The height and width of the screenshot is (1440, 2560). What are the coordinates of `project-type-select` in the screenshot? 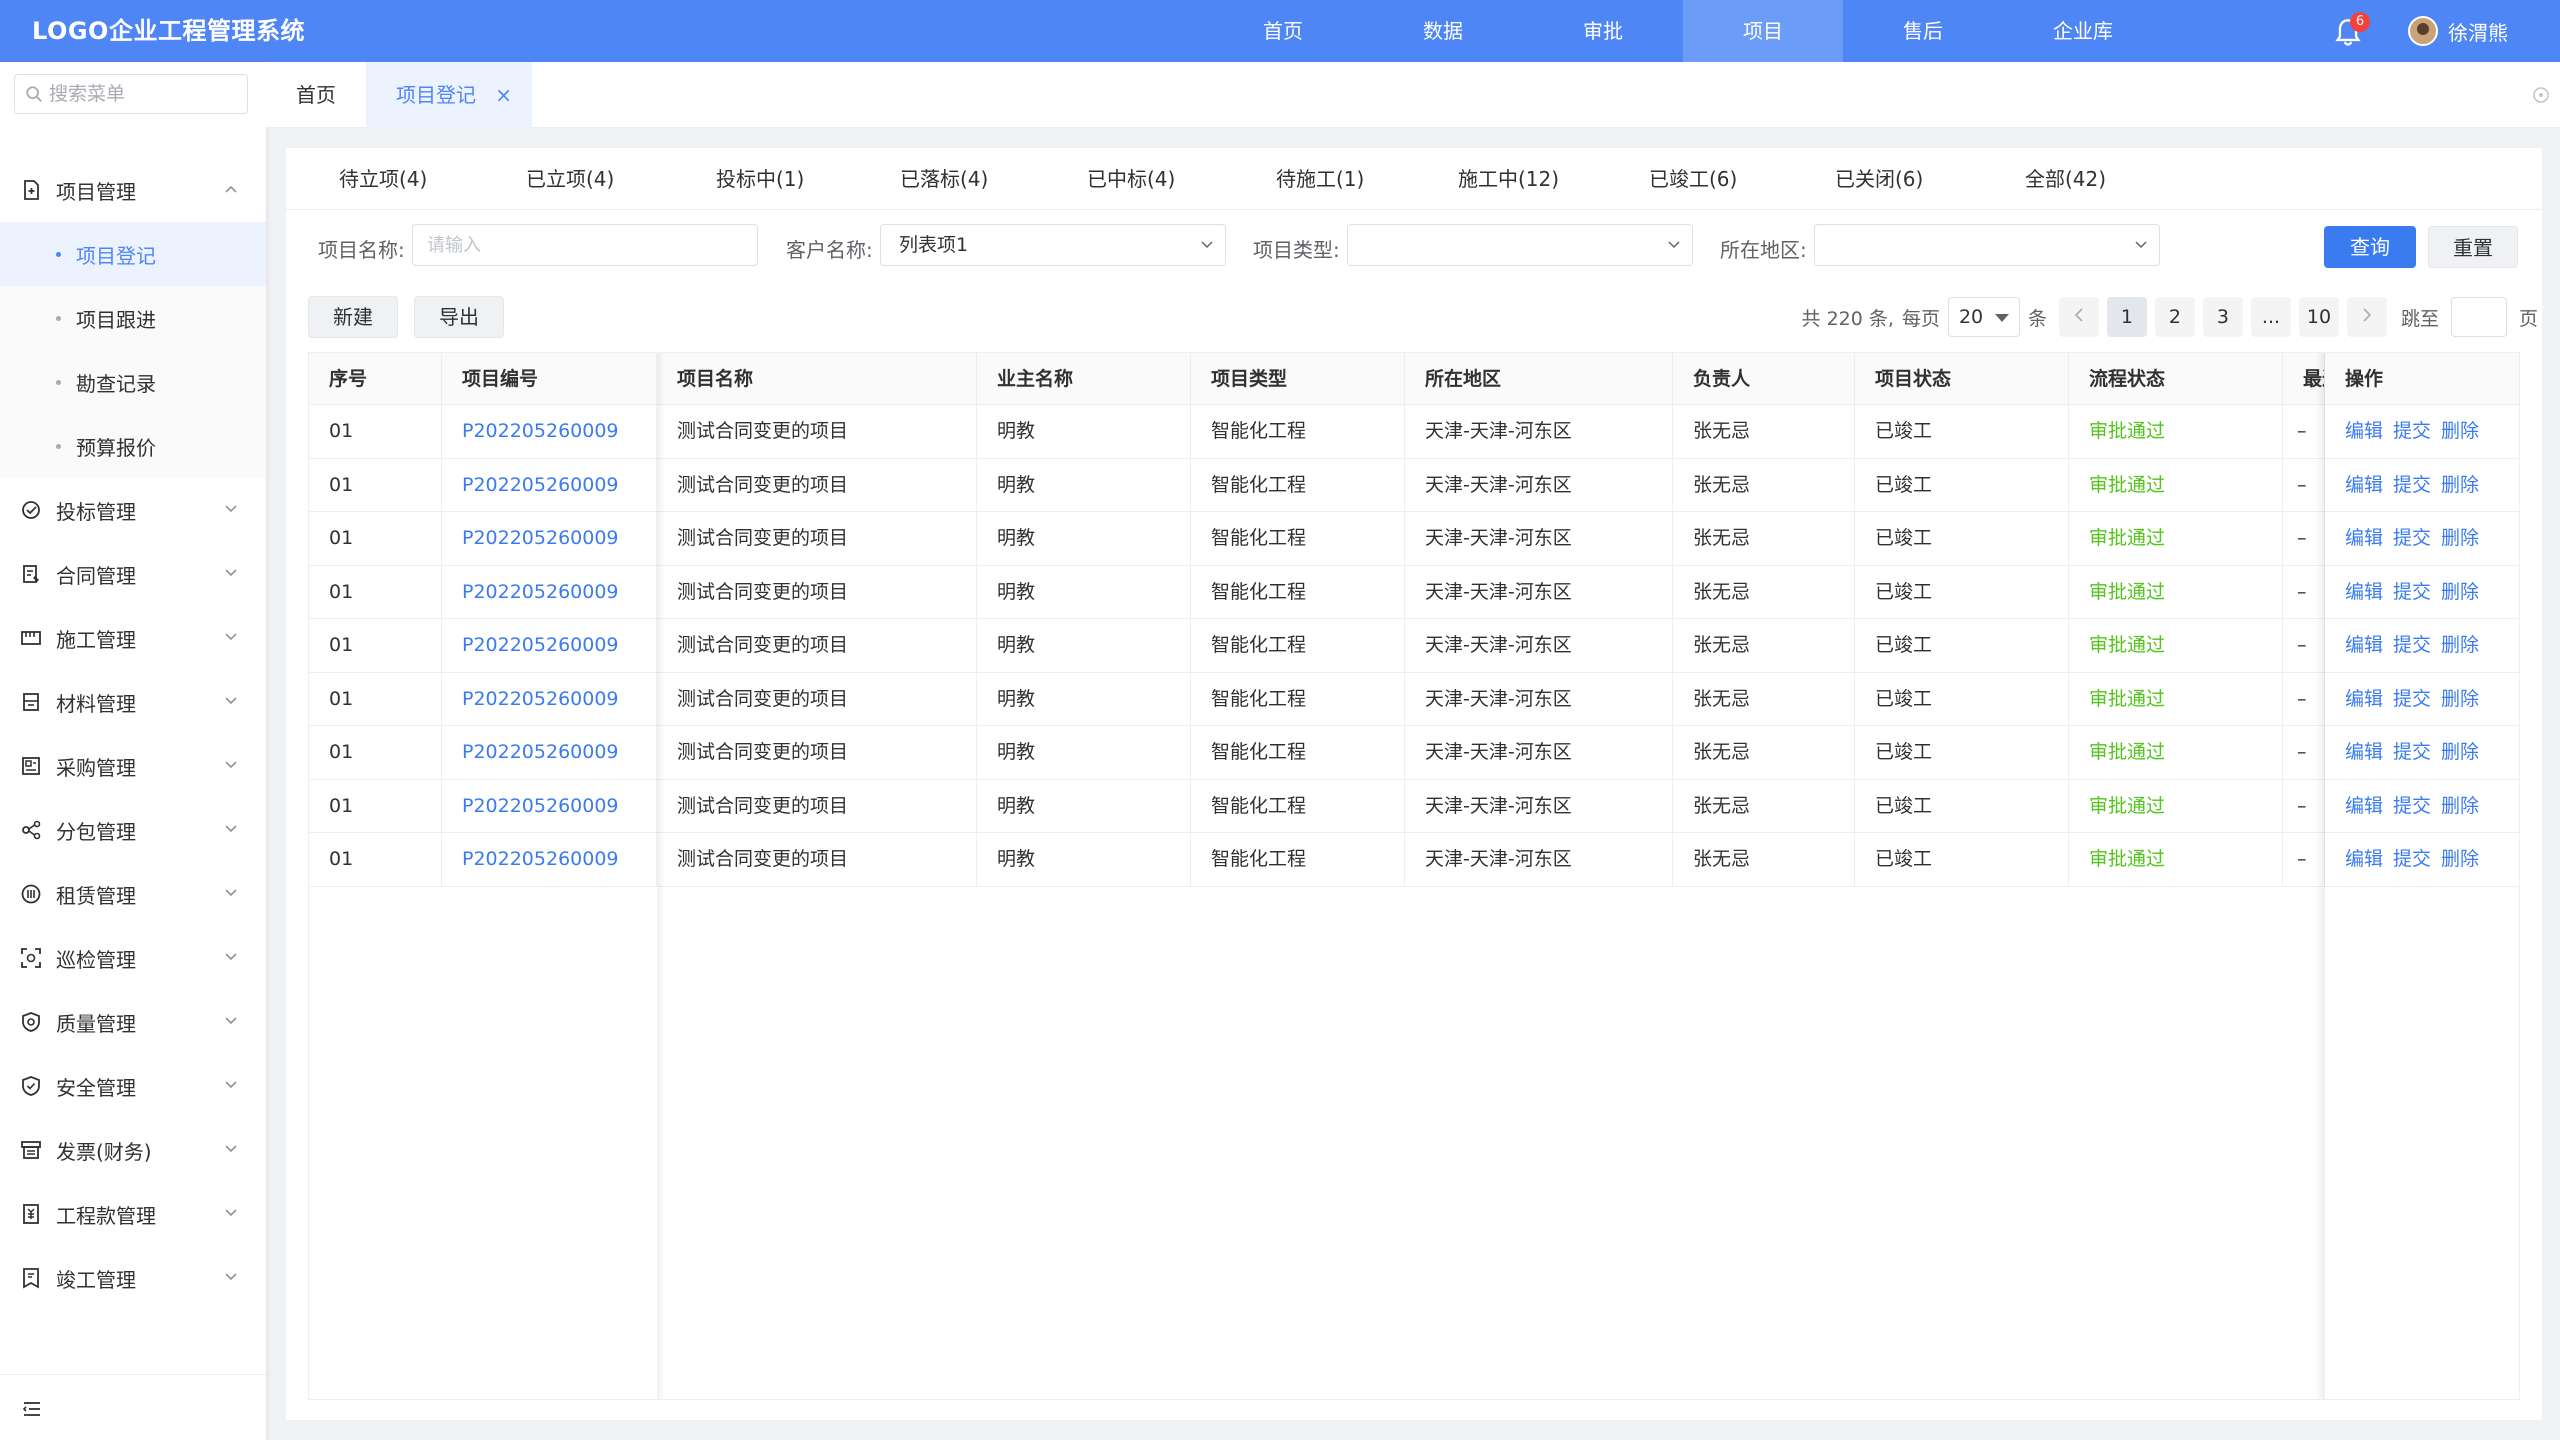 It's located at (1520, 245).